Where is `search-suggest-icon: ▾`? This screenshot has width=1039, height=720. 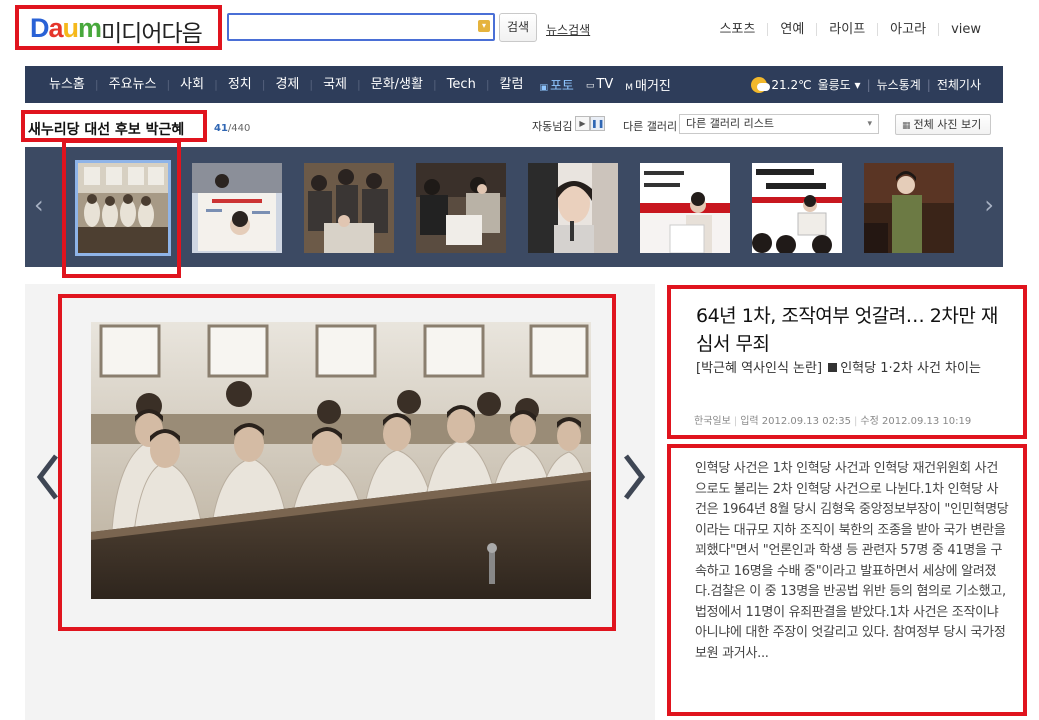 search-suggest-icon: ▾ is located at coordinates (484, 26).